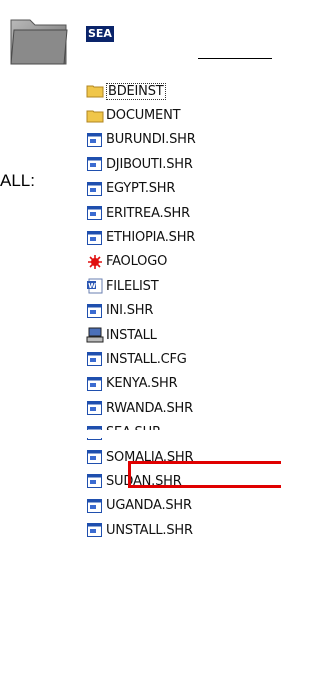 The height and width of the screenshot is (675, 320). What do you see at coordinates (149, 408) in the screenshot?
I see `file-name: RWANDA.SHR` at bounding box center [149, 408].